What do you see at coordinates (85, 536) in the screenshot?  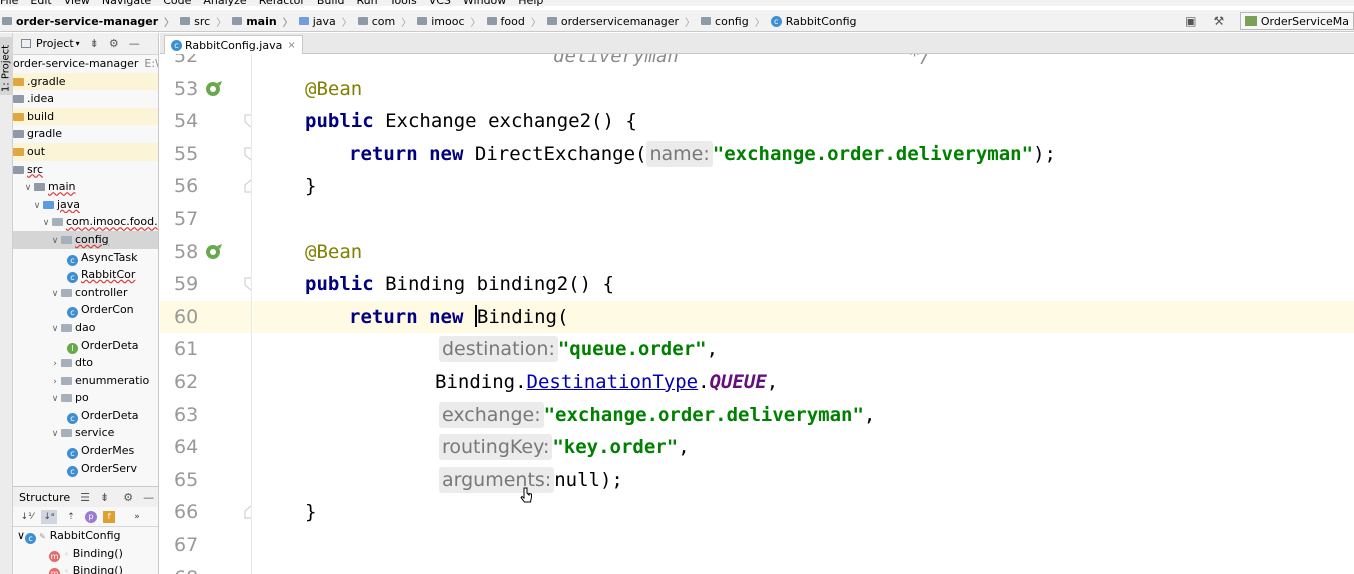 I see `structure-item: ∨ c ✎ RabbitConfig` at bounding box center [85, 536].